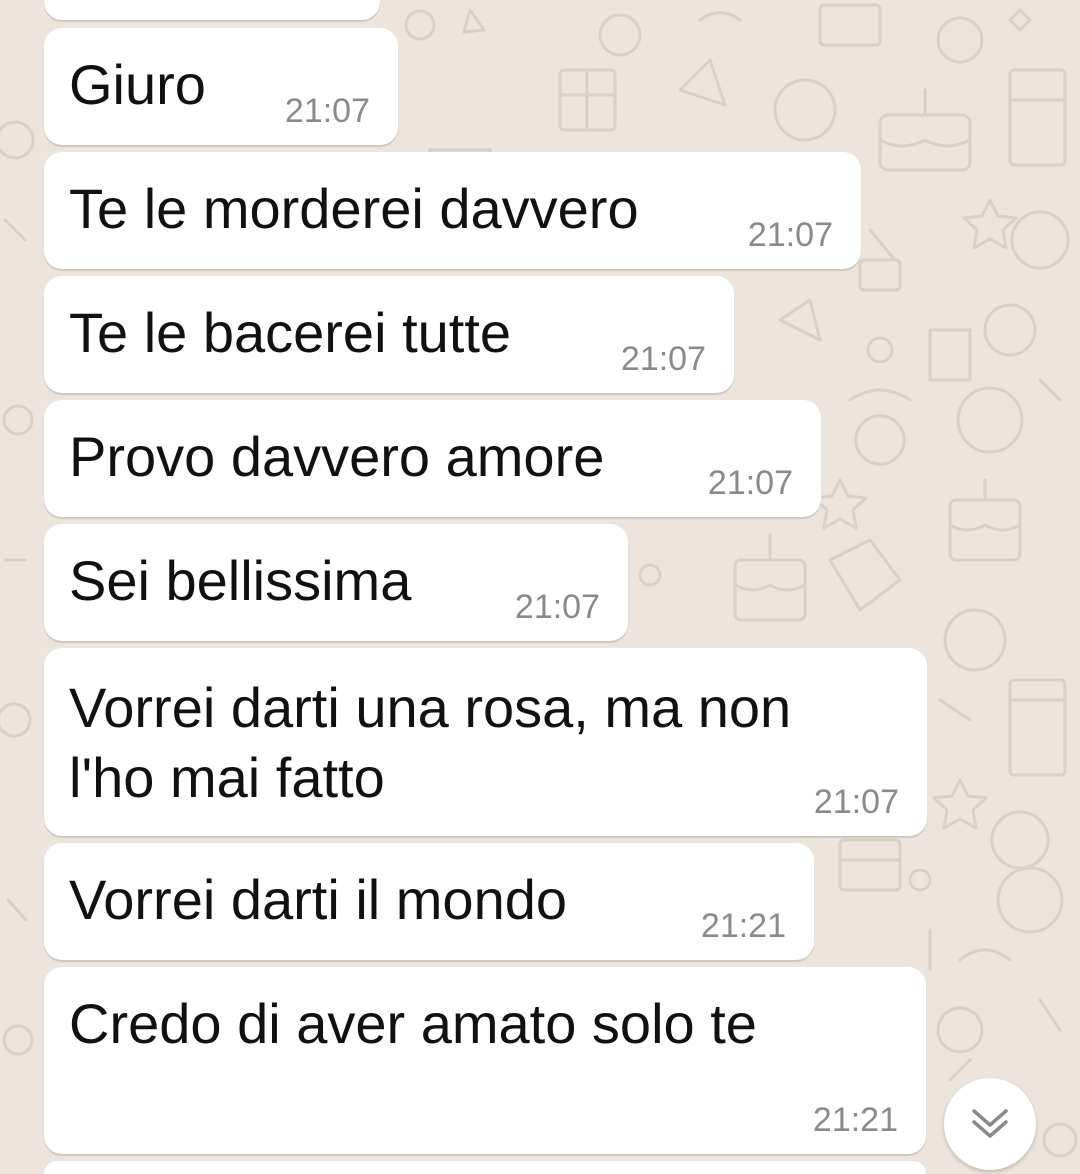 The image size is (1080, 1174). Describe the element at coordinates (430, 707) in the screenshot. I see `message-text-line: Vorrei darti una rosa, ma non` at that location.